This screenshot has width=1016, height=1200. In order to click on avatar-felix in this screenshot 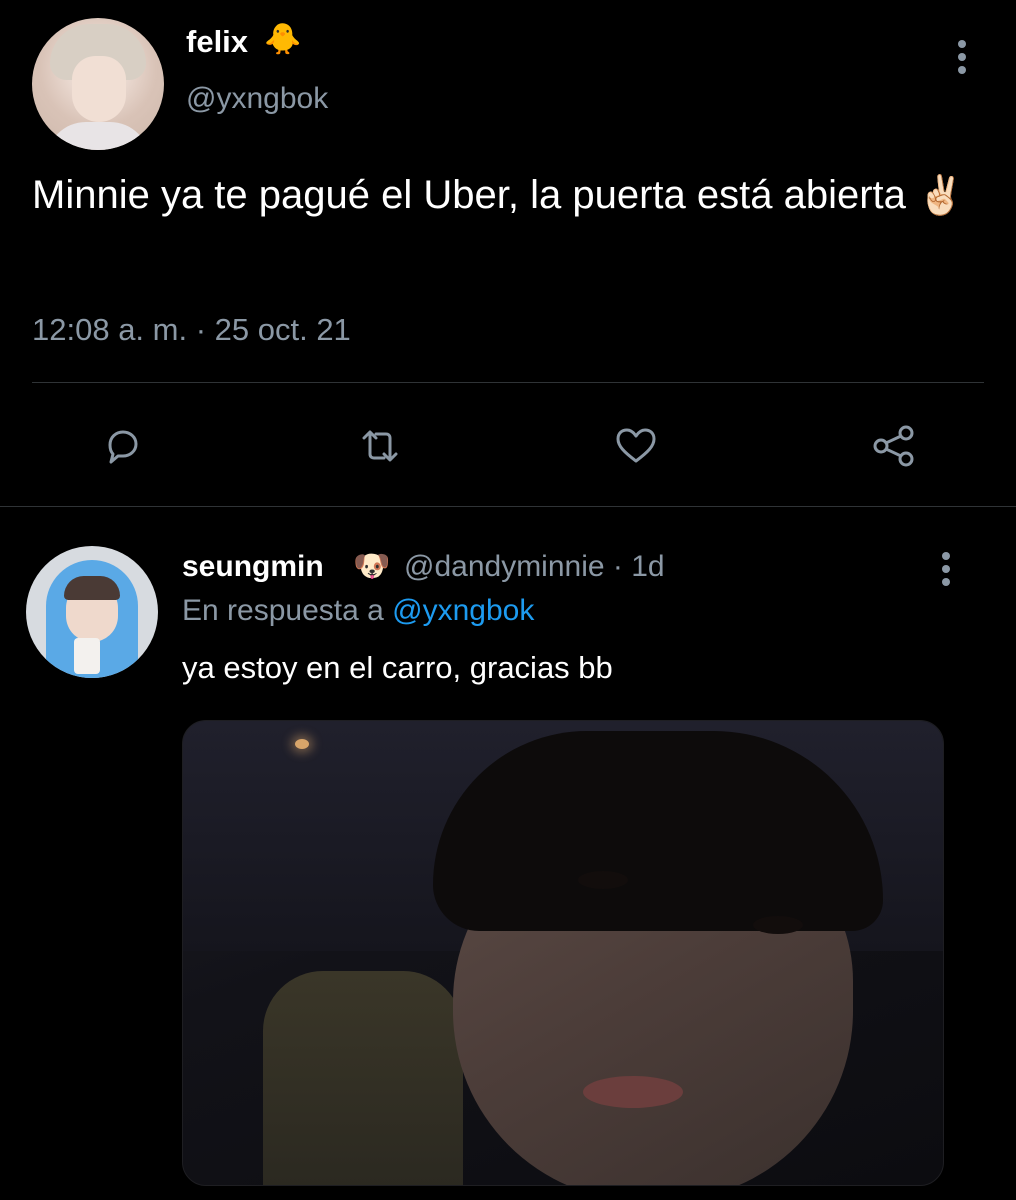, I will do `click(98, 84)`.